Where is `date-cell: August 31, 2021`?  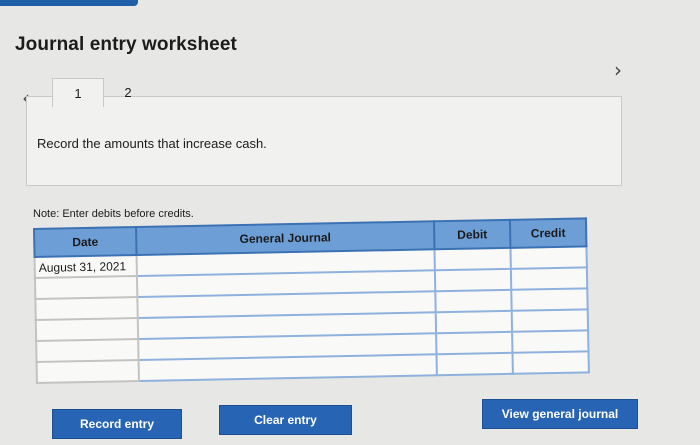 date-cell: August 31, 2021 is located at coordinates (85, 266).